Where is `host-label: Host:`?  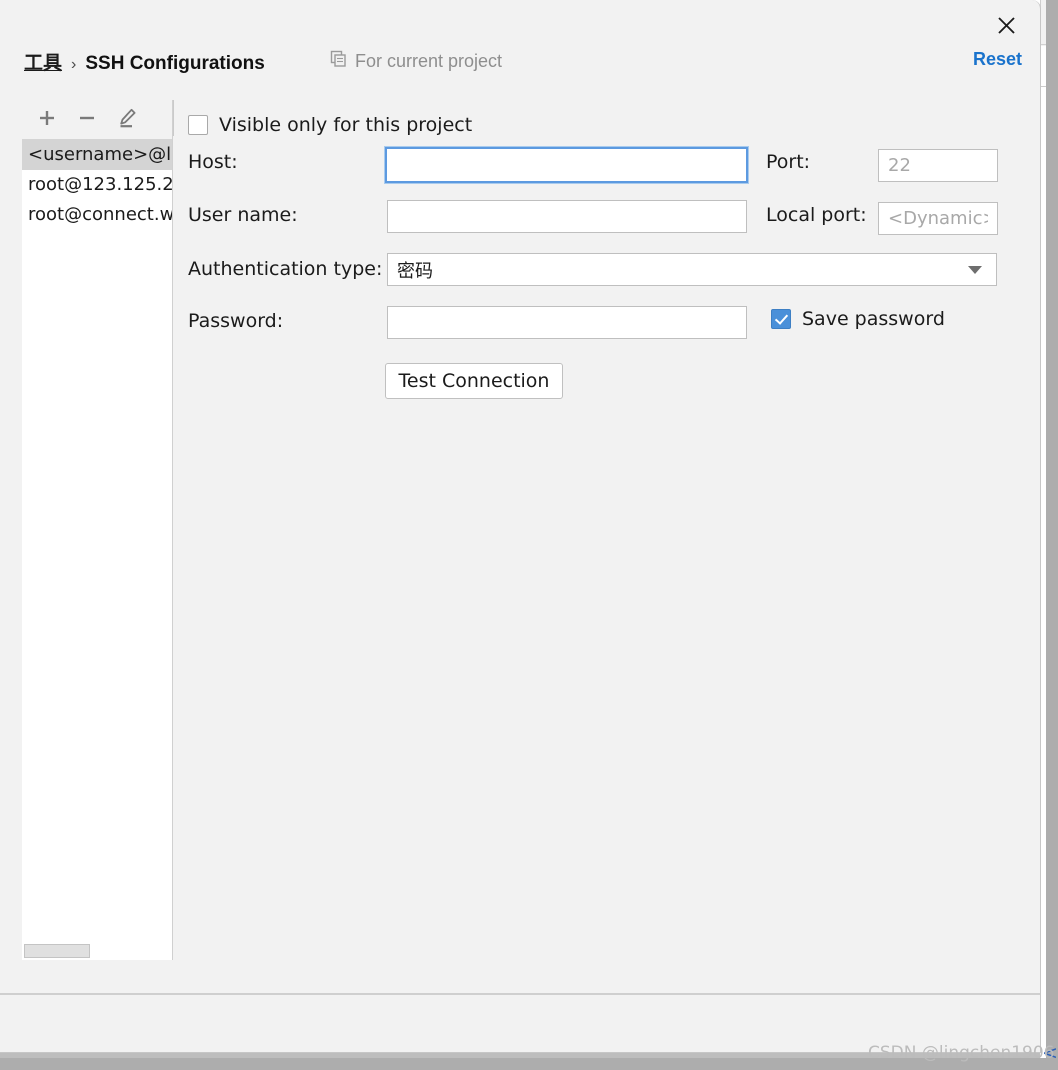
host-label: Host: is located at coordinates (213, 162).